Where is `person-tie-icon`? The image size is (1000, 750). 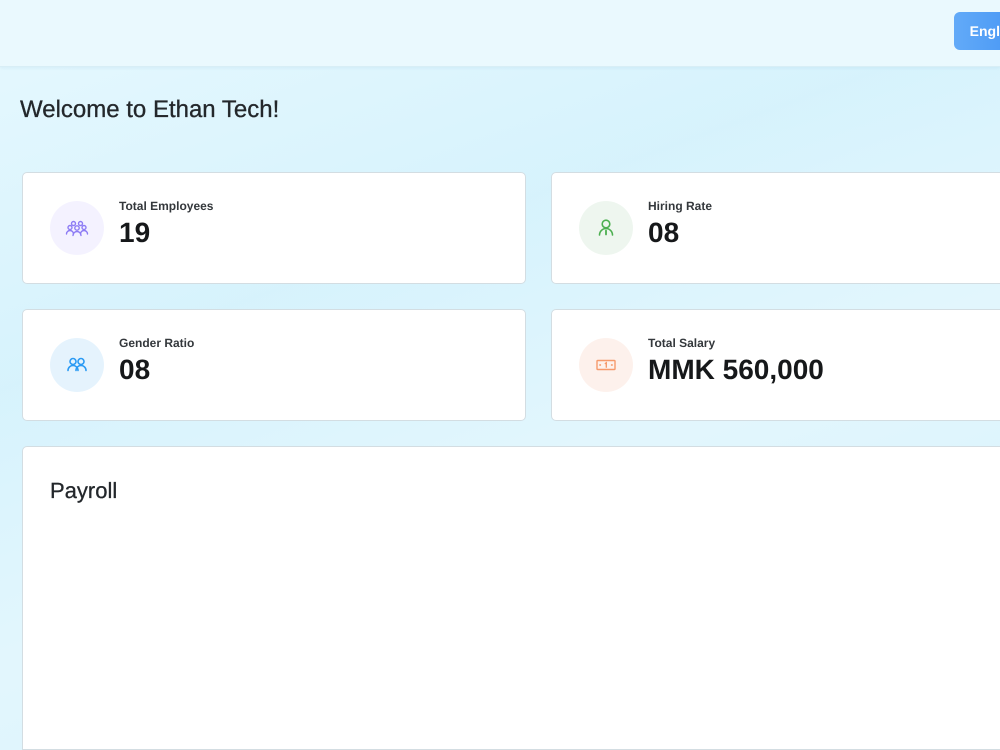 person-tie-icon is located at coordinates (606, 228).